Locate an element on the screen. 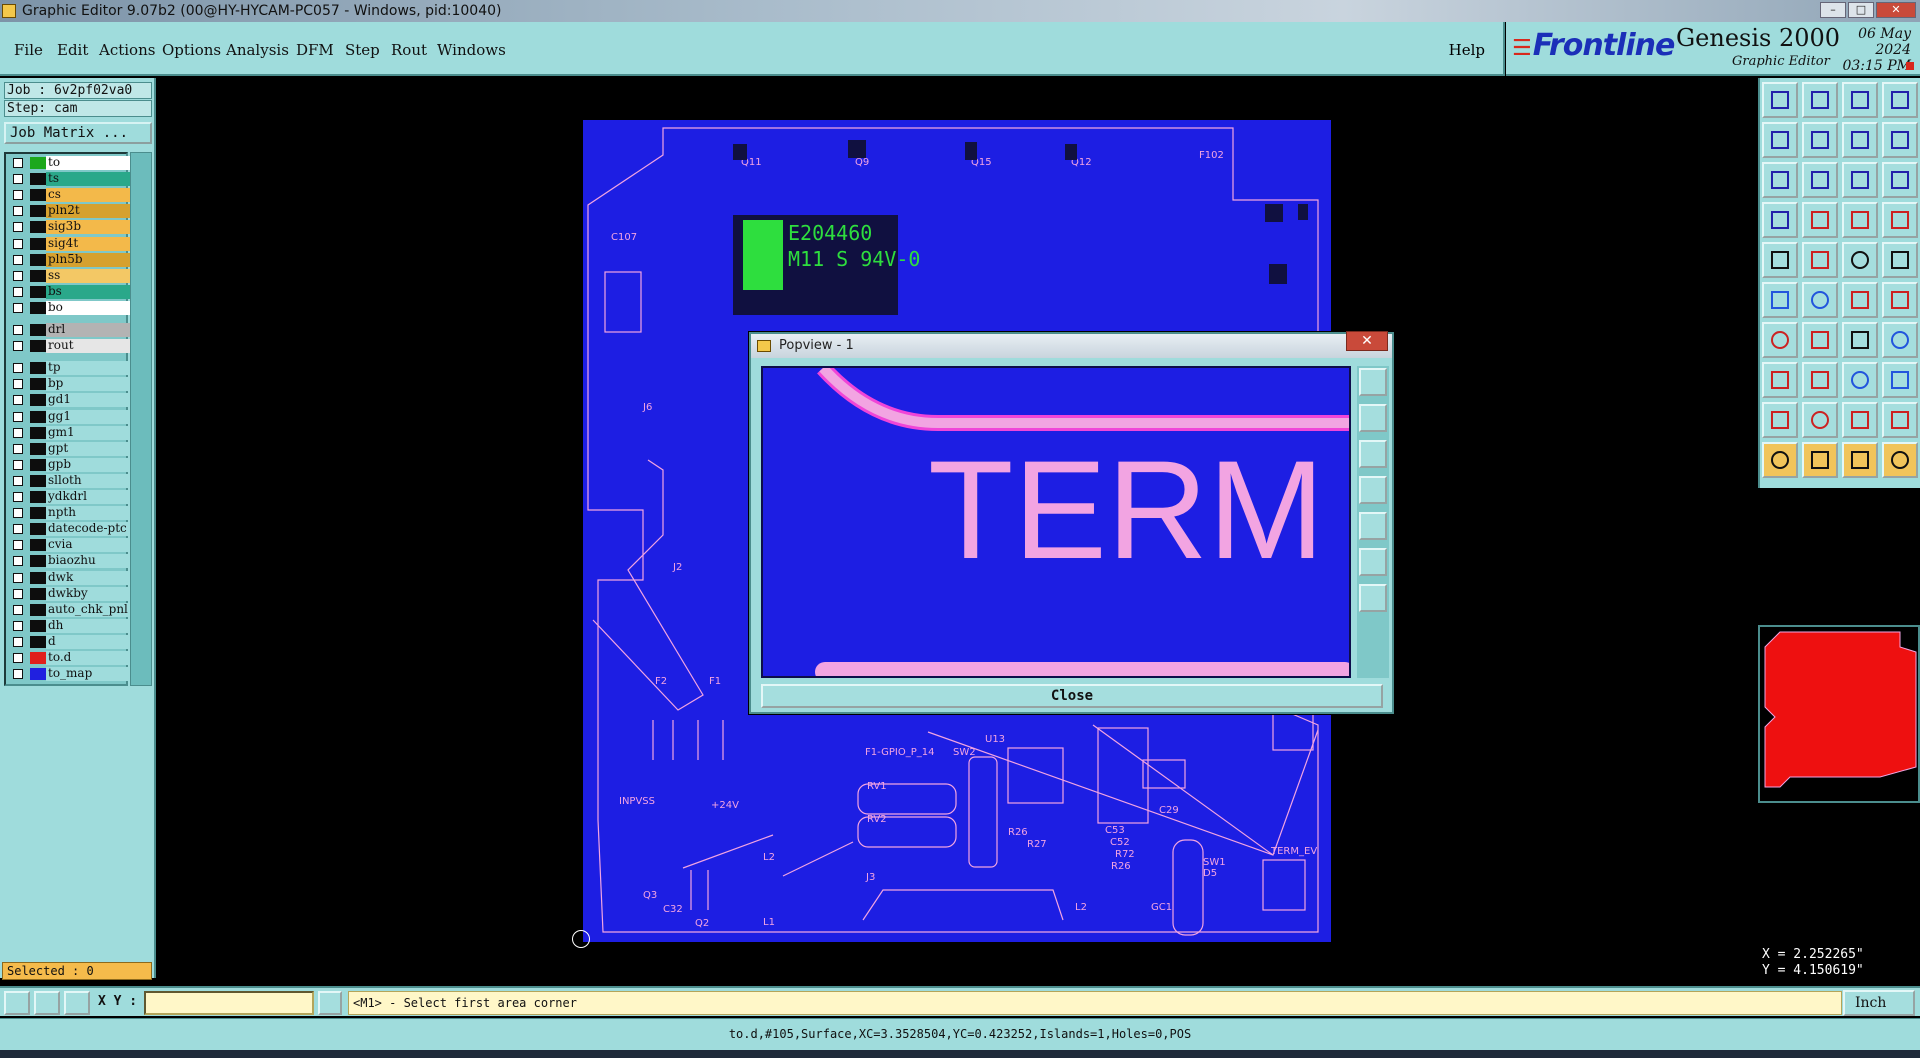 The width and height of the screenshot is (1920, 1058). layer-row: dwkby is located at coordinates (69, 593).